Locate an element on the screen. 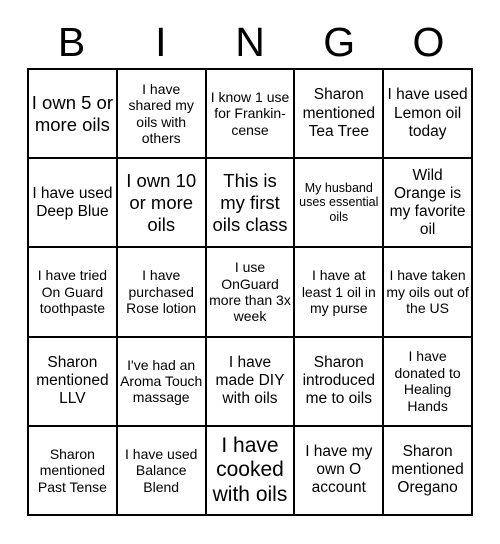 The width and height of the screenshot is (500, 544). bingo-cell-label: Sharon mentioned LLV is located at coordinates (72, 381).